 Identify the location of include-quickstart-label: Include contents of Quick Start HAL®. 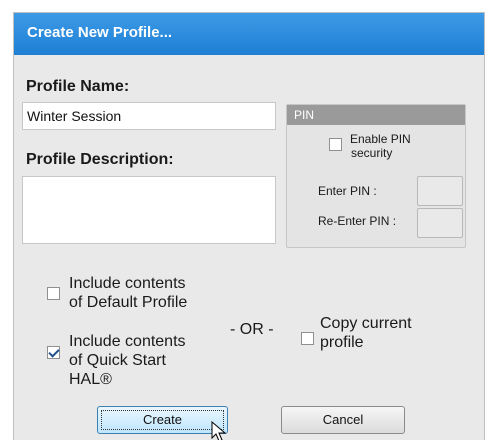
(127, 360).